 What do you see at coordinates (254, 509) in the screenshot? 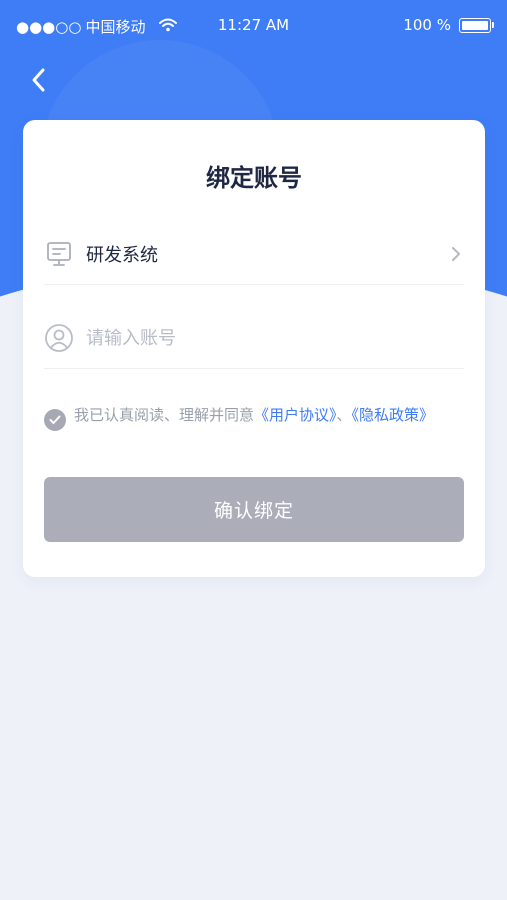
I see `confirm-bind-button: 确认绑定` at bounding box center [254, 509].